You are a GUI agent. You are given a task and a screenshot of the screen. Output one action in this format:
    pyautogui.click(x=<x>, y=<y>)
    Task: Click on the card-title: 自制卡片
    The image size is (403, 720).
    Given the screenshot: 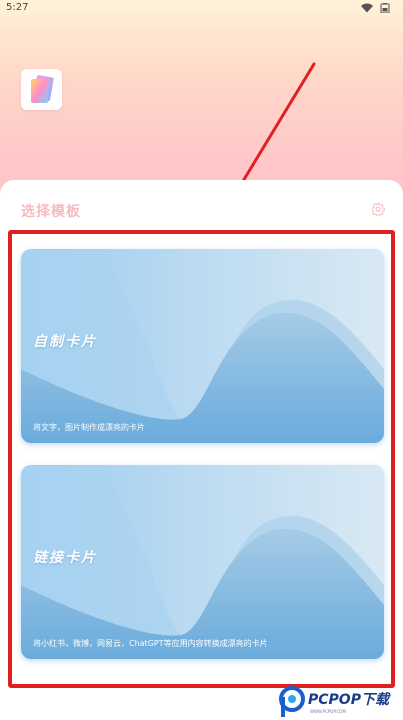 What is the action you would take?
    pyautogui.click(x=65, y=342)
    